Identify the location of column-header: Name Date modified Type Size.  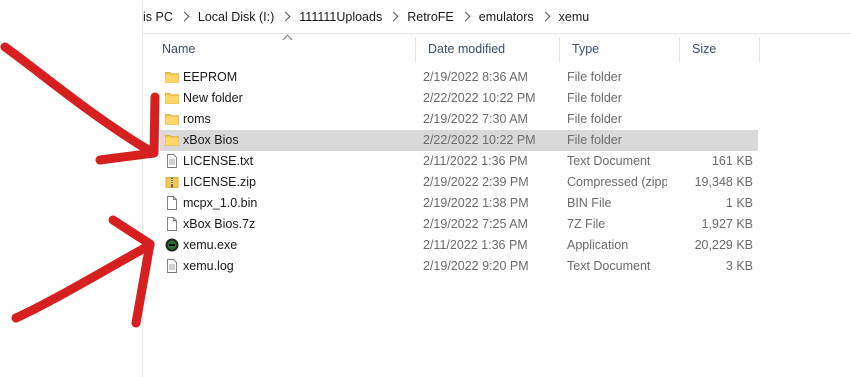
(460, 48).